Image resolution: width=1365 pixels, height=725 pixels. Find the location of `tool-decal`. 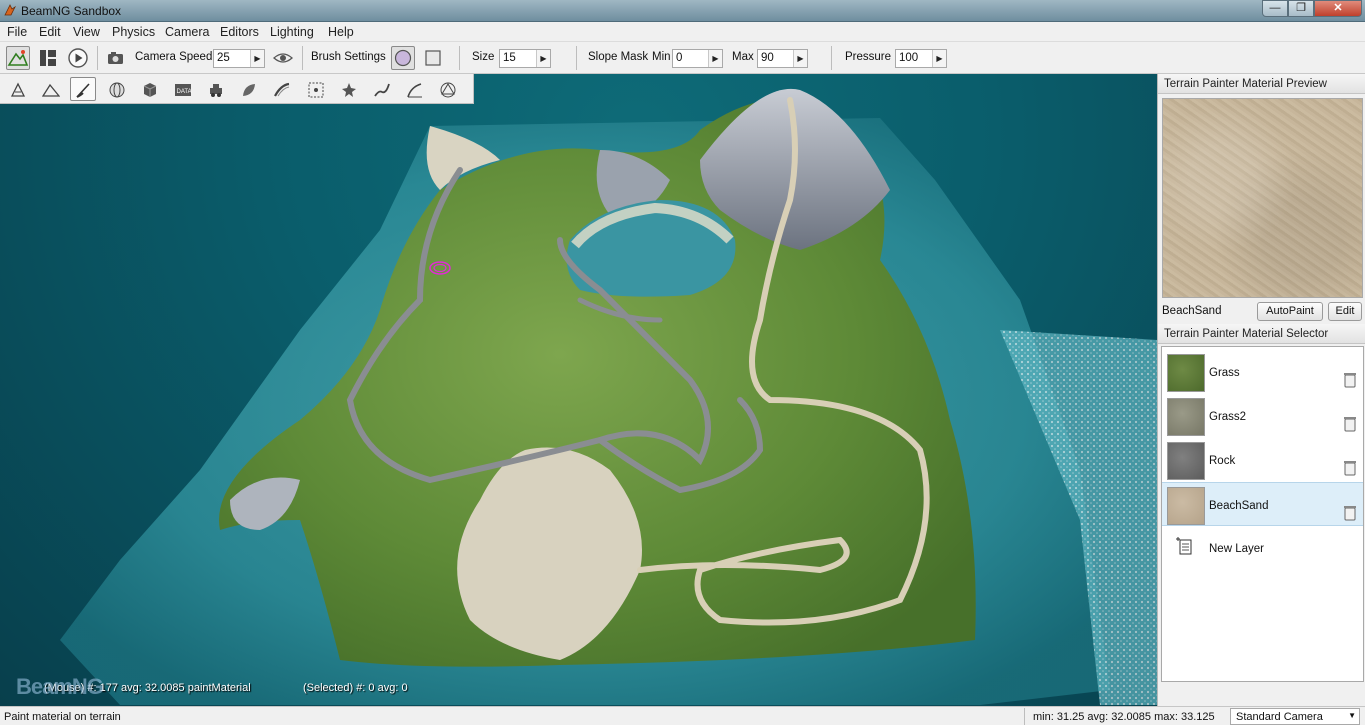

tool-decal is located at coordinates (348, 89).